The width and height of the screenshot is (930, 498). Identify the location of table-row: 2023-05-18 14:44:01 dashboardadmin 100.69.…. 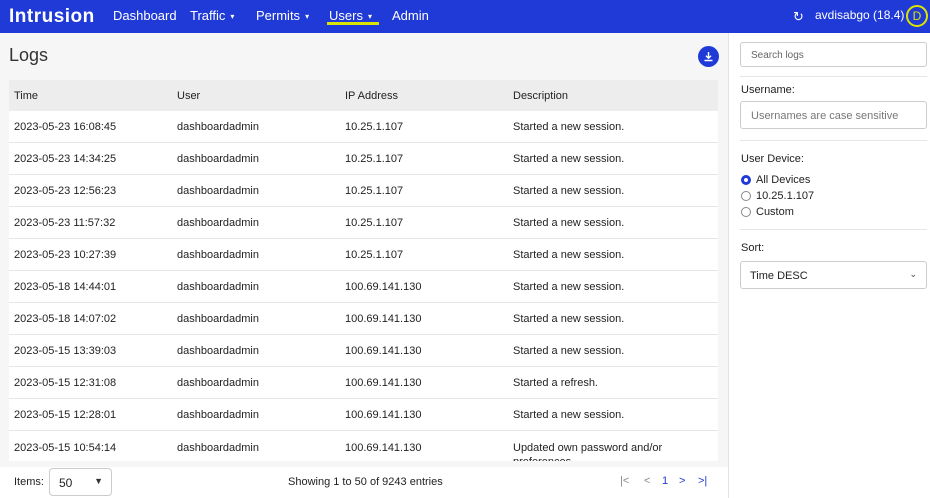
(363, 287).